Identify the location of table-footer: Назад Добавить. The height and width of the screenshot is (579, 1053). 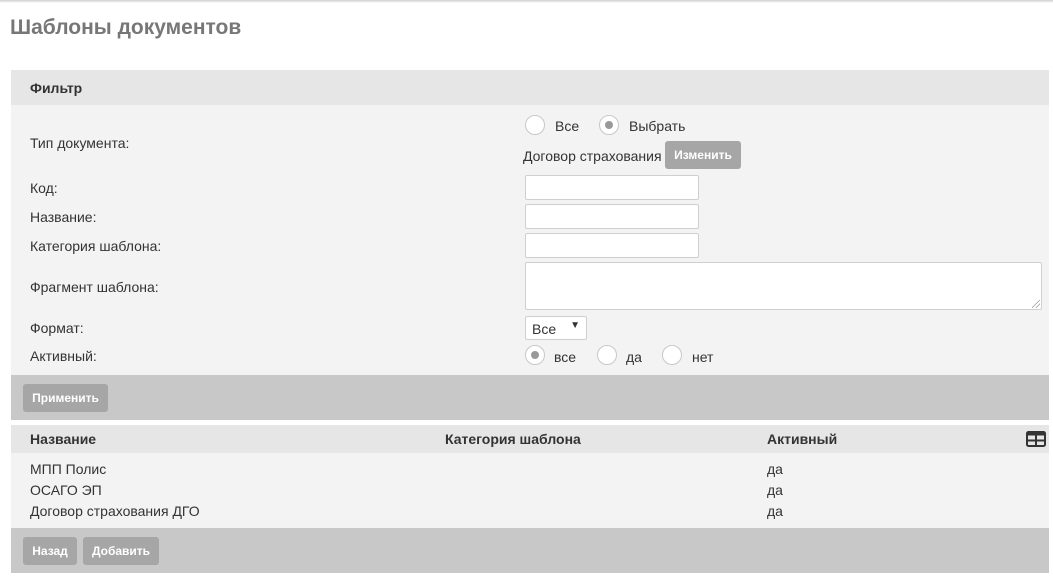
(530, 550).